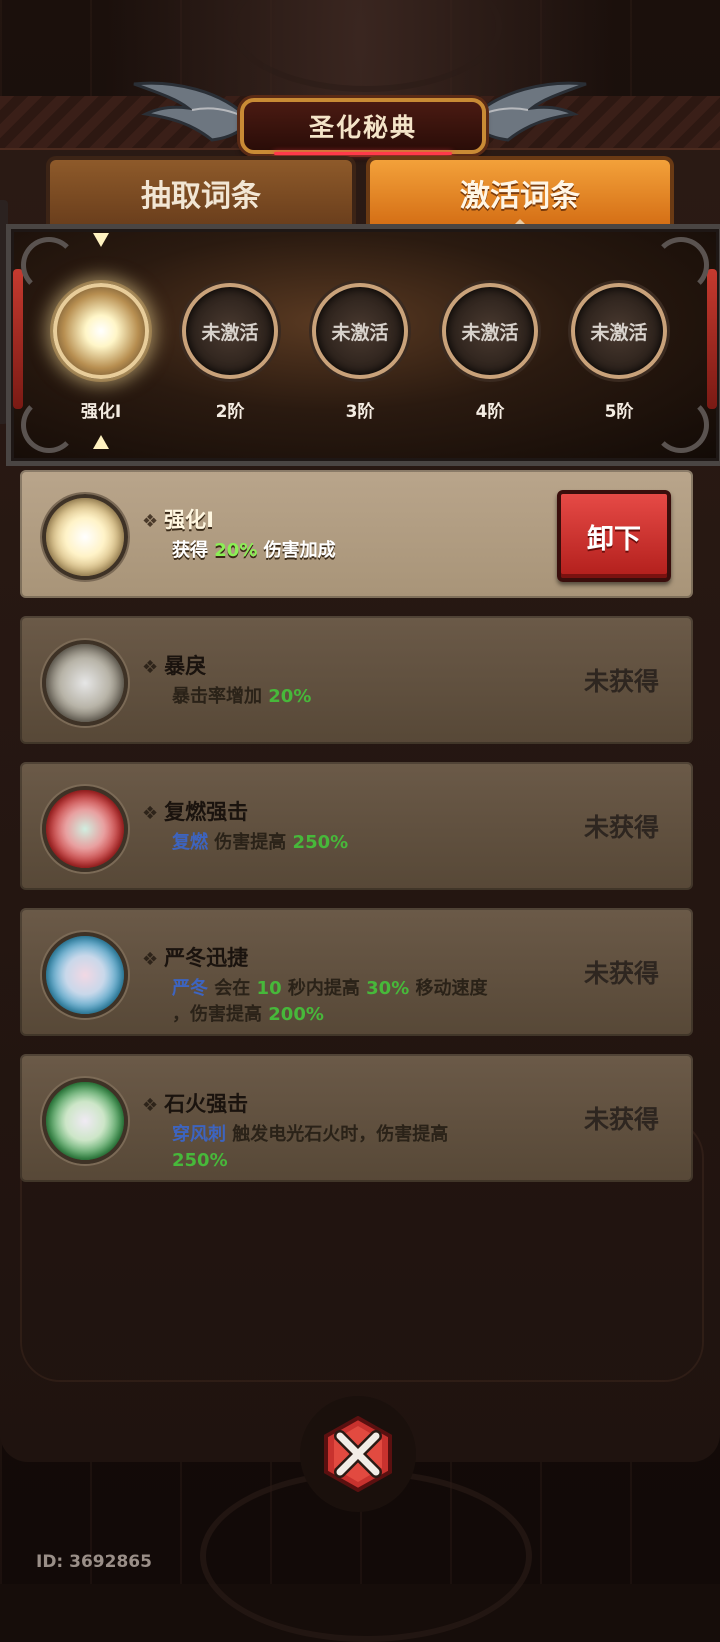 This screenshot has height=1642, width=720. I want to click on affix-name: ❖ 强化I, so click(178, 520).